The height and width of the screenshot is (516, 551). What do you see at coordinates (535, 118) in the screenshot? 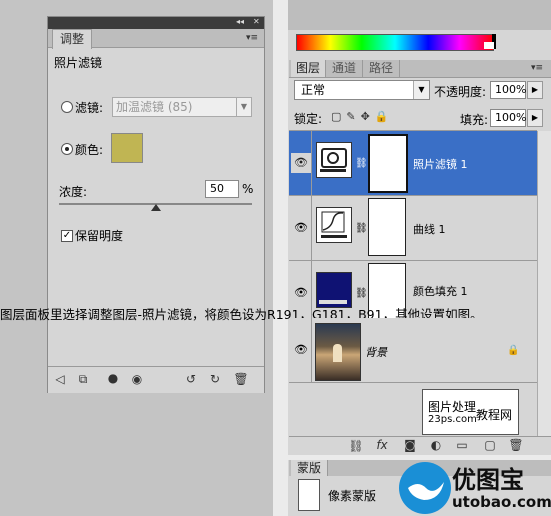
I see `fill-arrow-icon: ▶` at bounding box center [535, 118].